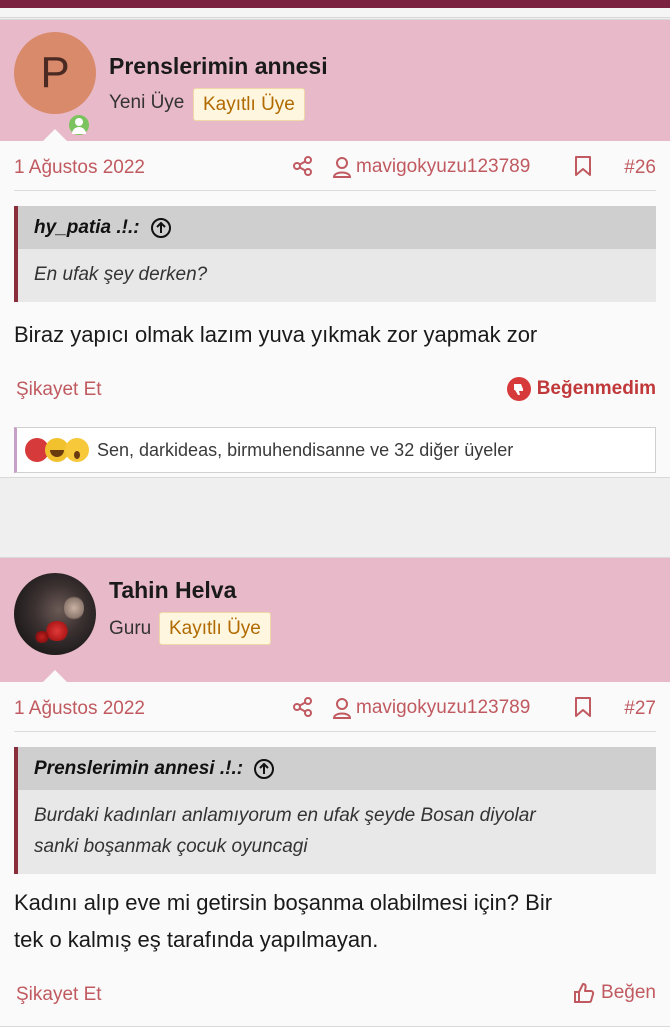 Image resolution: width=670 pixels, height=1027 pixels. I want to click on like-button: Beğen, so click(614, 993).